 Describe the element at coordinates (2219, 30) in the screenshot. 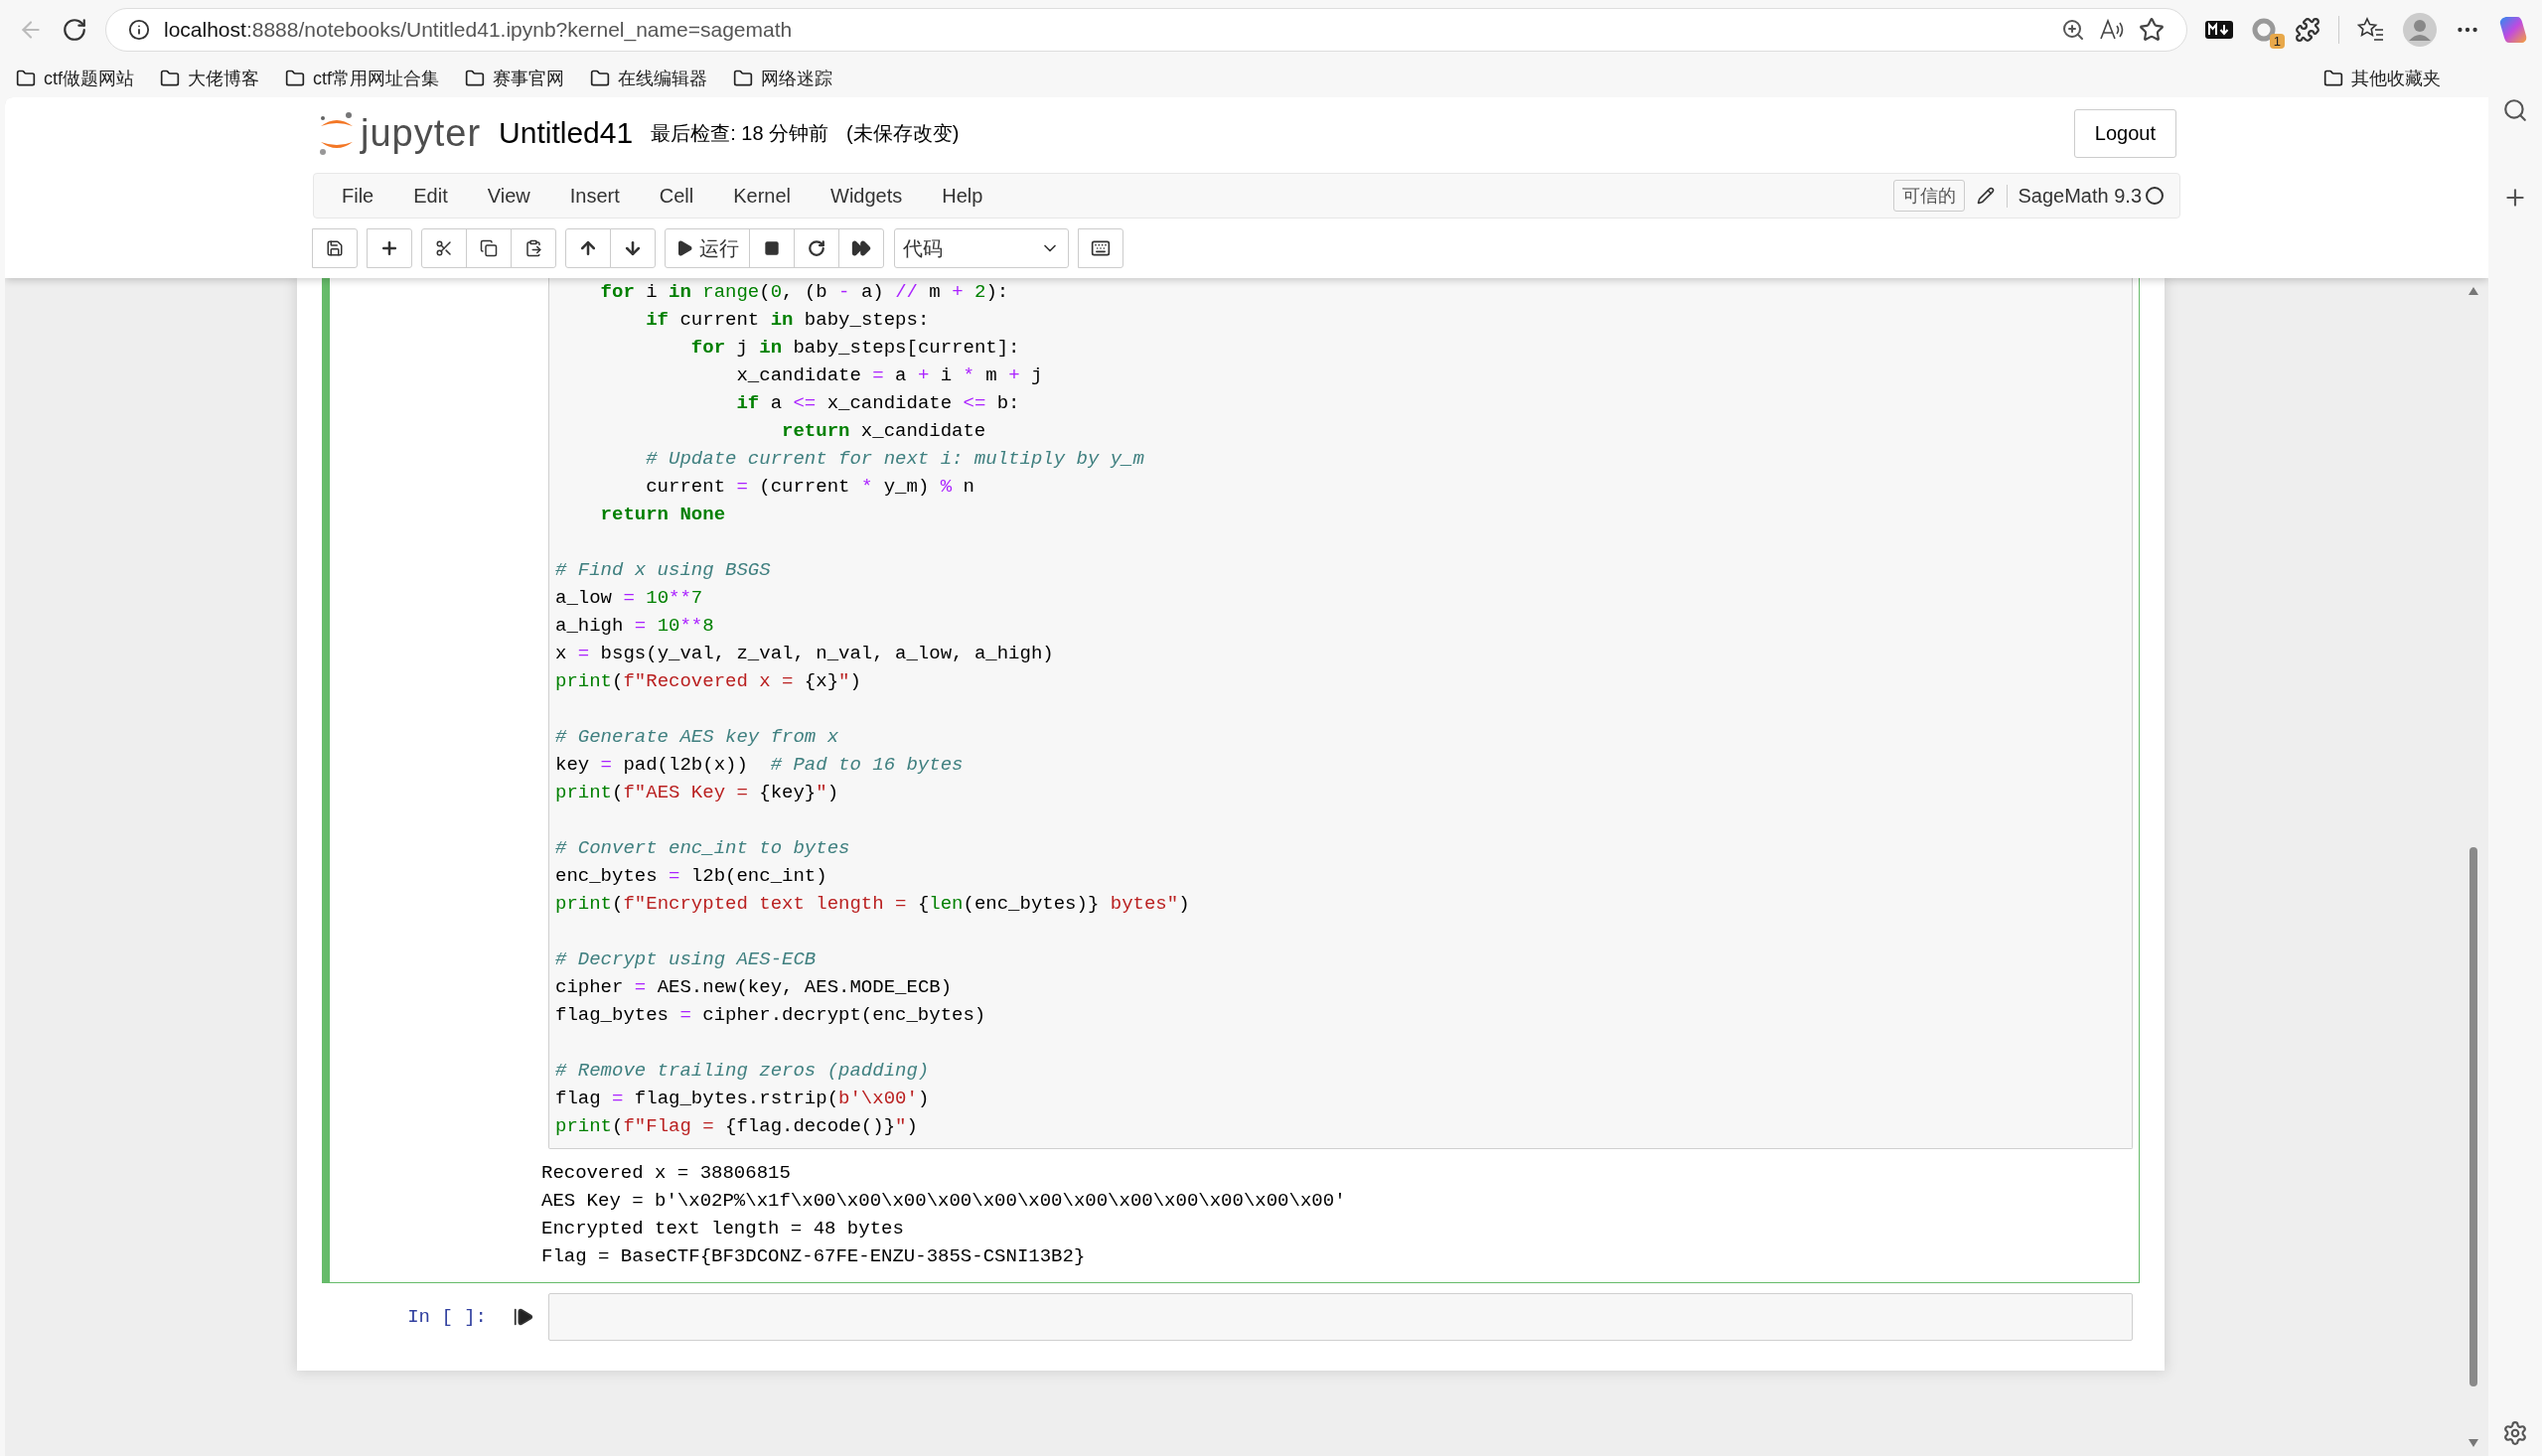

I see `markdown-icon` at that location.